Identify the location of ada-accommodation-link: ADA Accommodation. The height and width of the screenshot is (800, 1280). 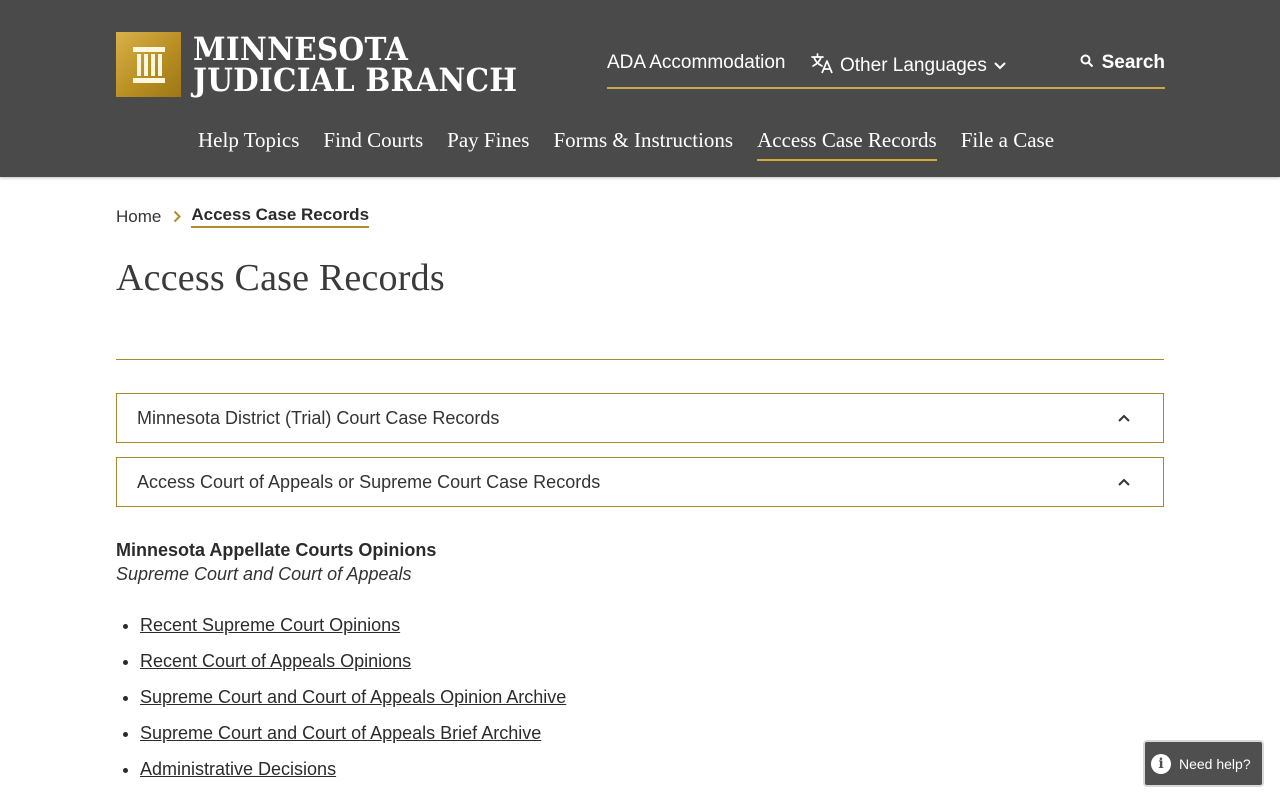
(696, 63).